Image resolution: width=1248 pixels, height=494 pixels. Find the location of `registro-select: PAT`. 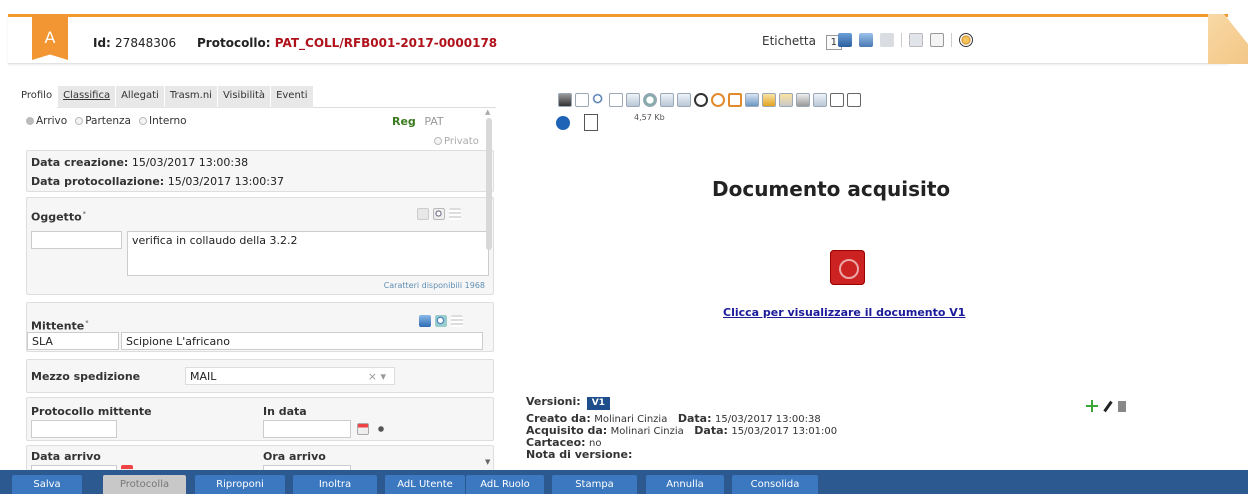

registro-select: PAT is located at coordinates (433, 121).